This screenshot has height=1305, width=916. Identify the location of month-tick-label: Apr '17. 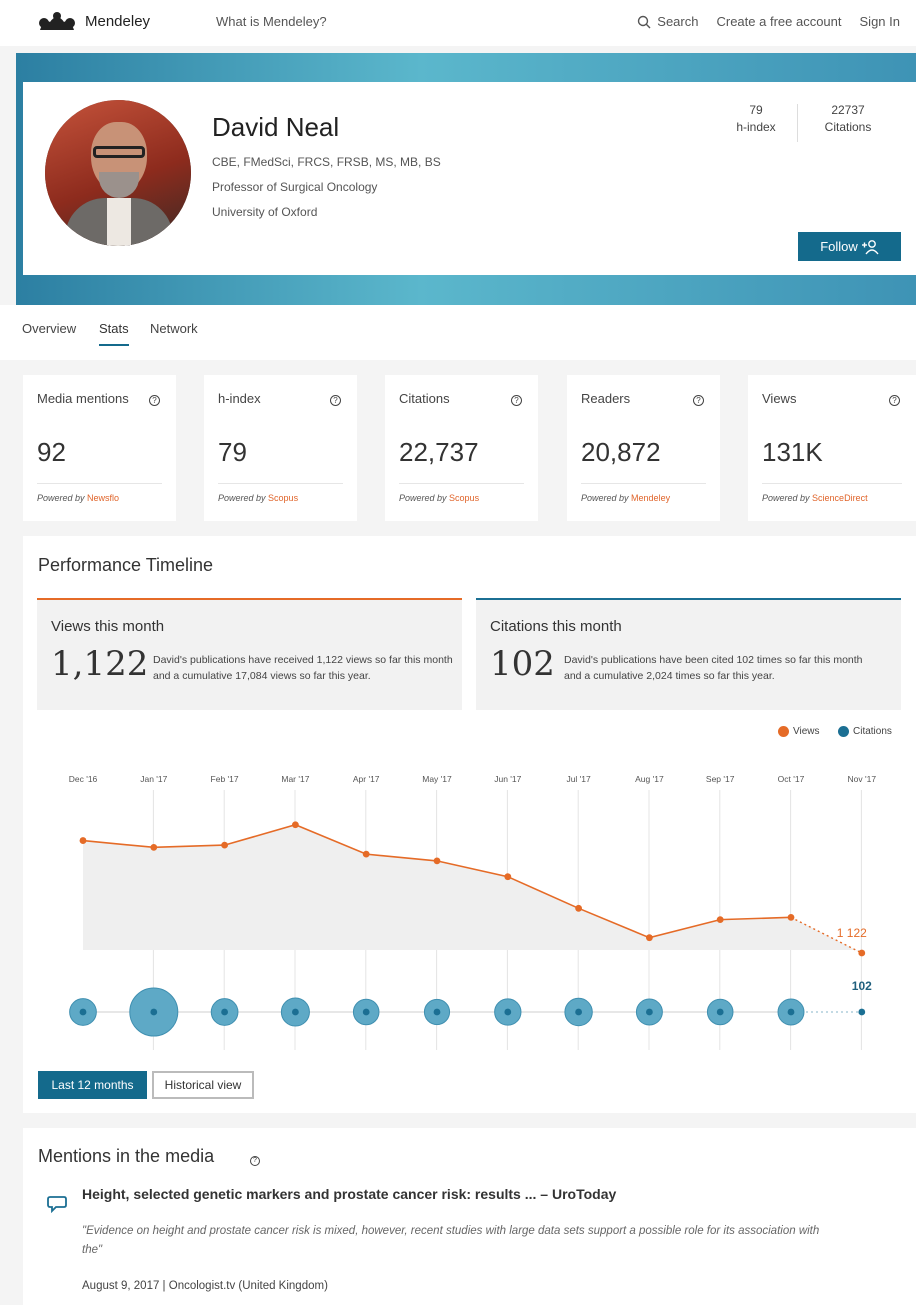
(366, 779).